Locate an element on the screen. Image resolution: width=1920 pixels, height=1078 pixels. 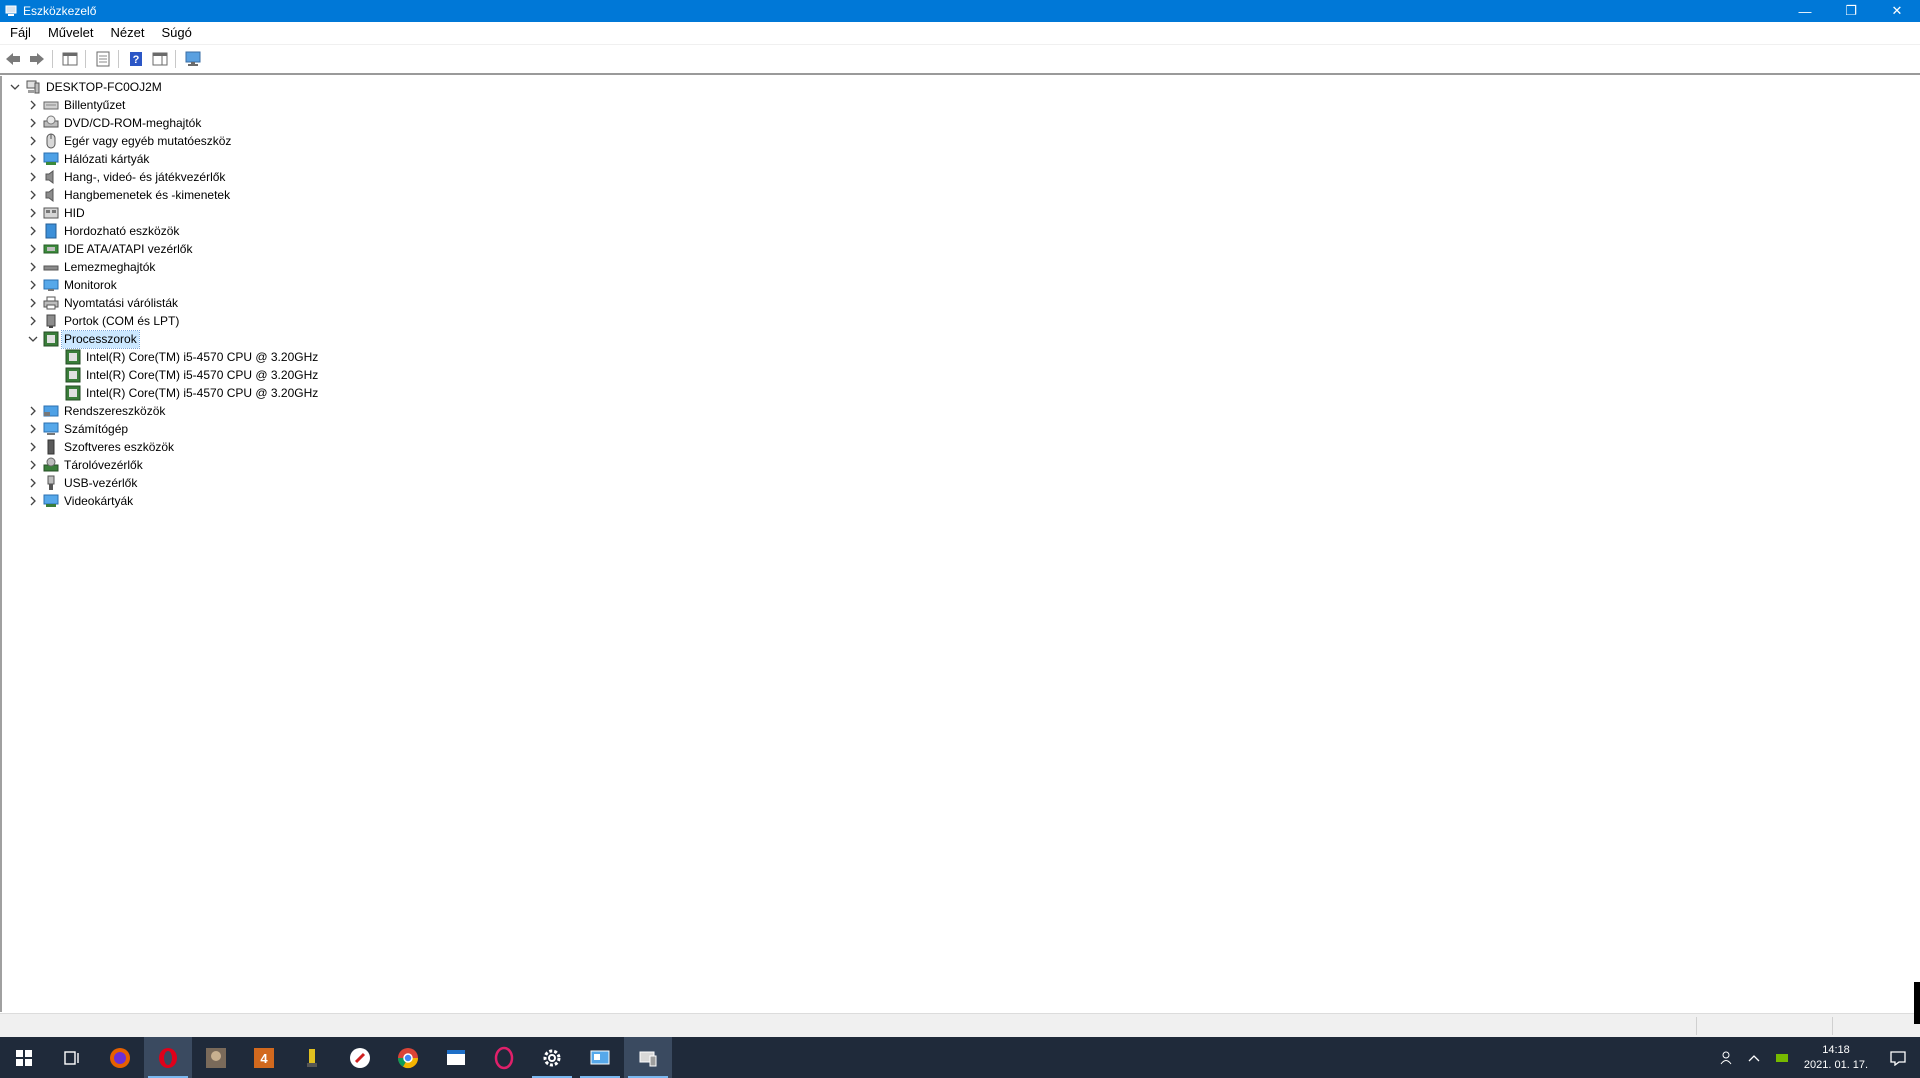
notification-icon is located at coordinates (1898, 1057).